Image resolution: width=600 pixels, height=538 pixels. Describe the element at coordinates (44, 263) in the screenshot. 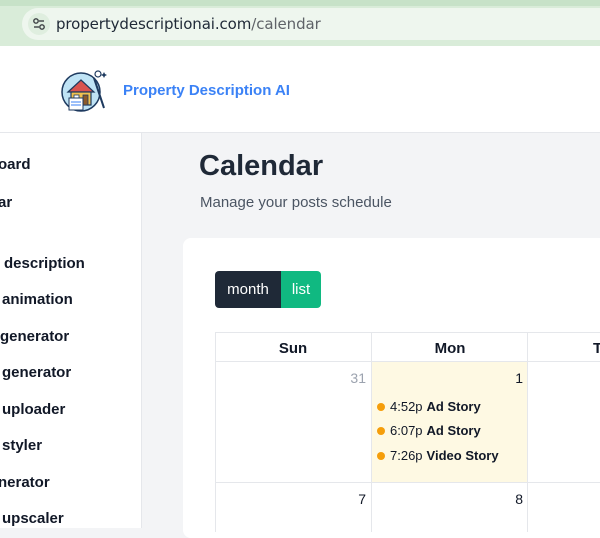

I see `sidebar-item-description: description` at that location.